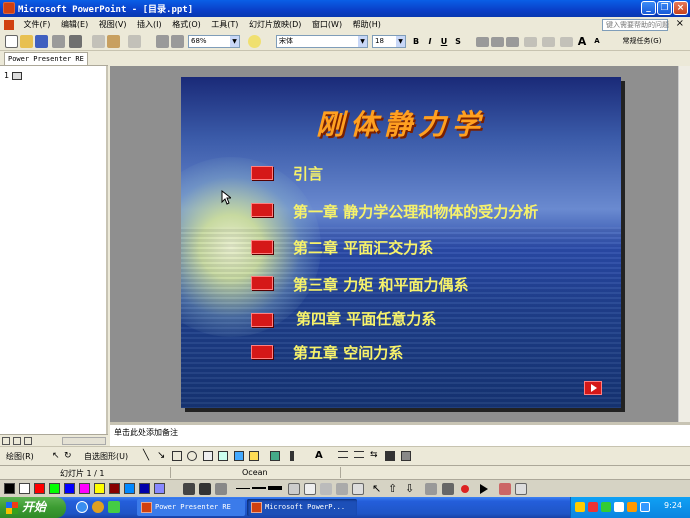  What do you see at coordinates (430, 41) in the screenshot?
I see `italic-button: I` at bounding box center [430, 41].